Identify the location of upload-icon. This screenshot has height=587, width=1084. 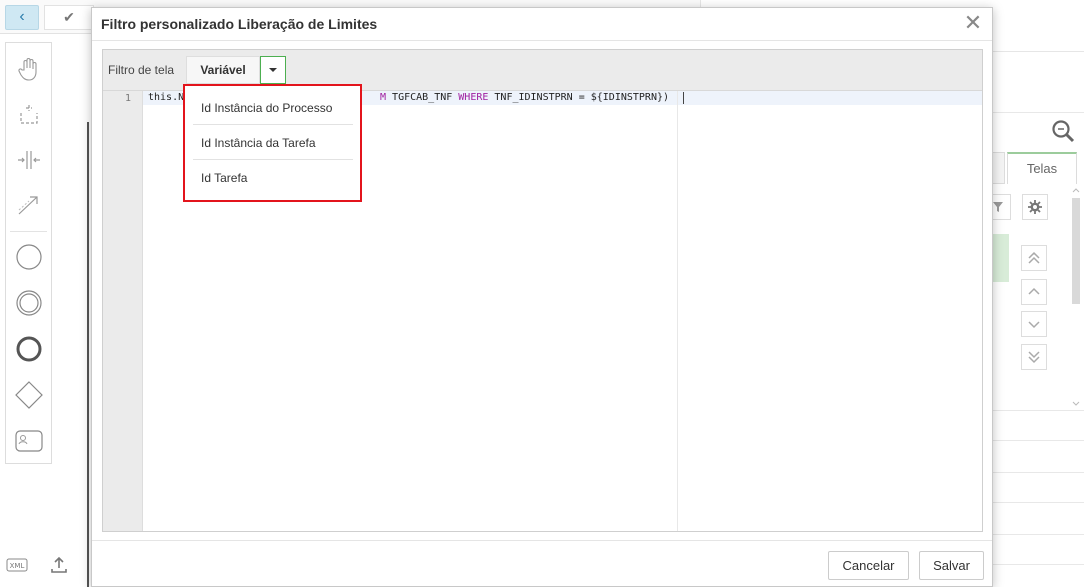
(59, 565).